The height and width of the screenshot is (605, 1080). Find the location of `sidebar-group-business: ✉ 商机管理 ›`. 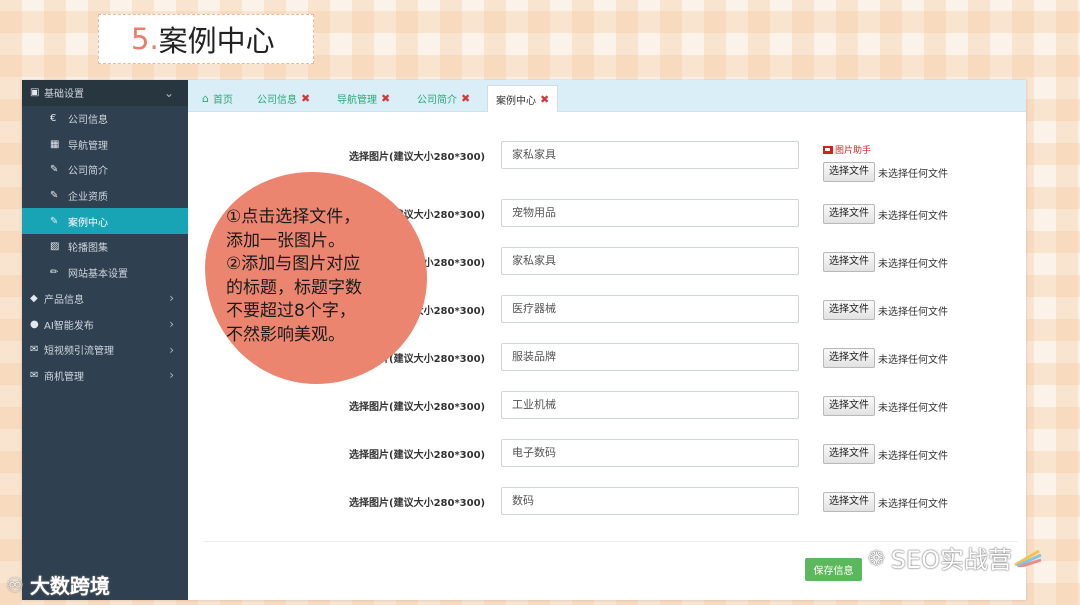

sidebar-group-business: ✉ 商机管理 › is located at coordinates (105, 376).